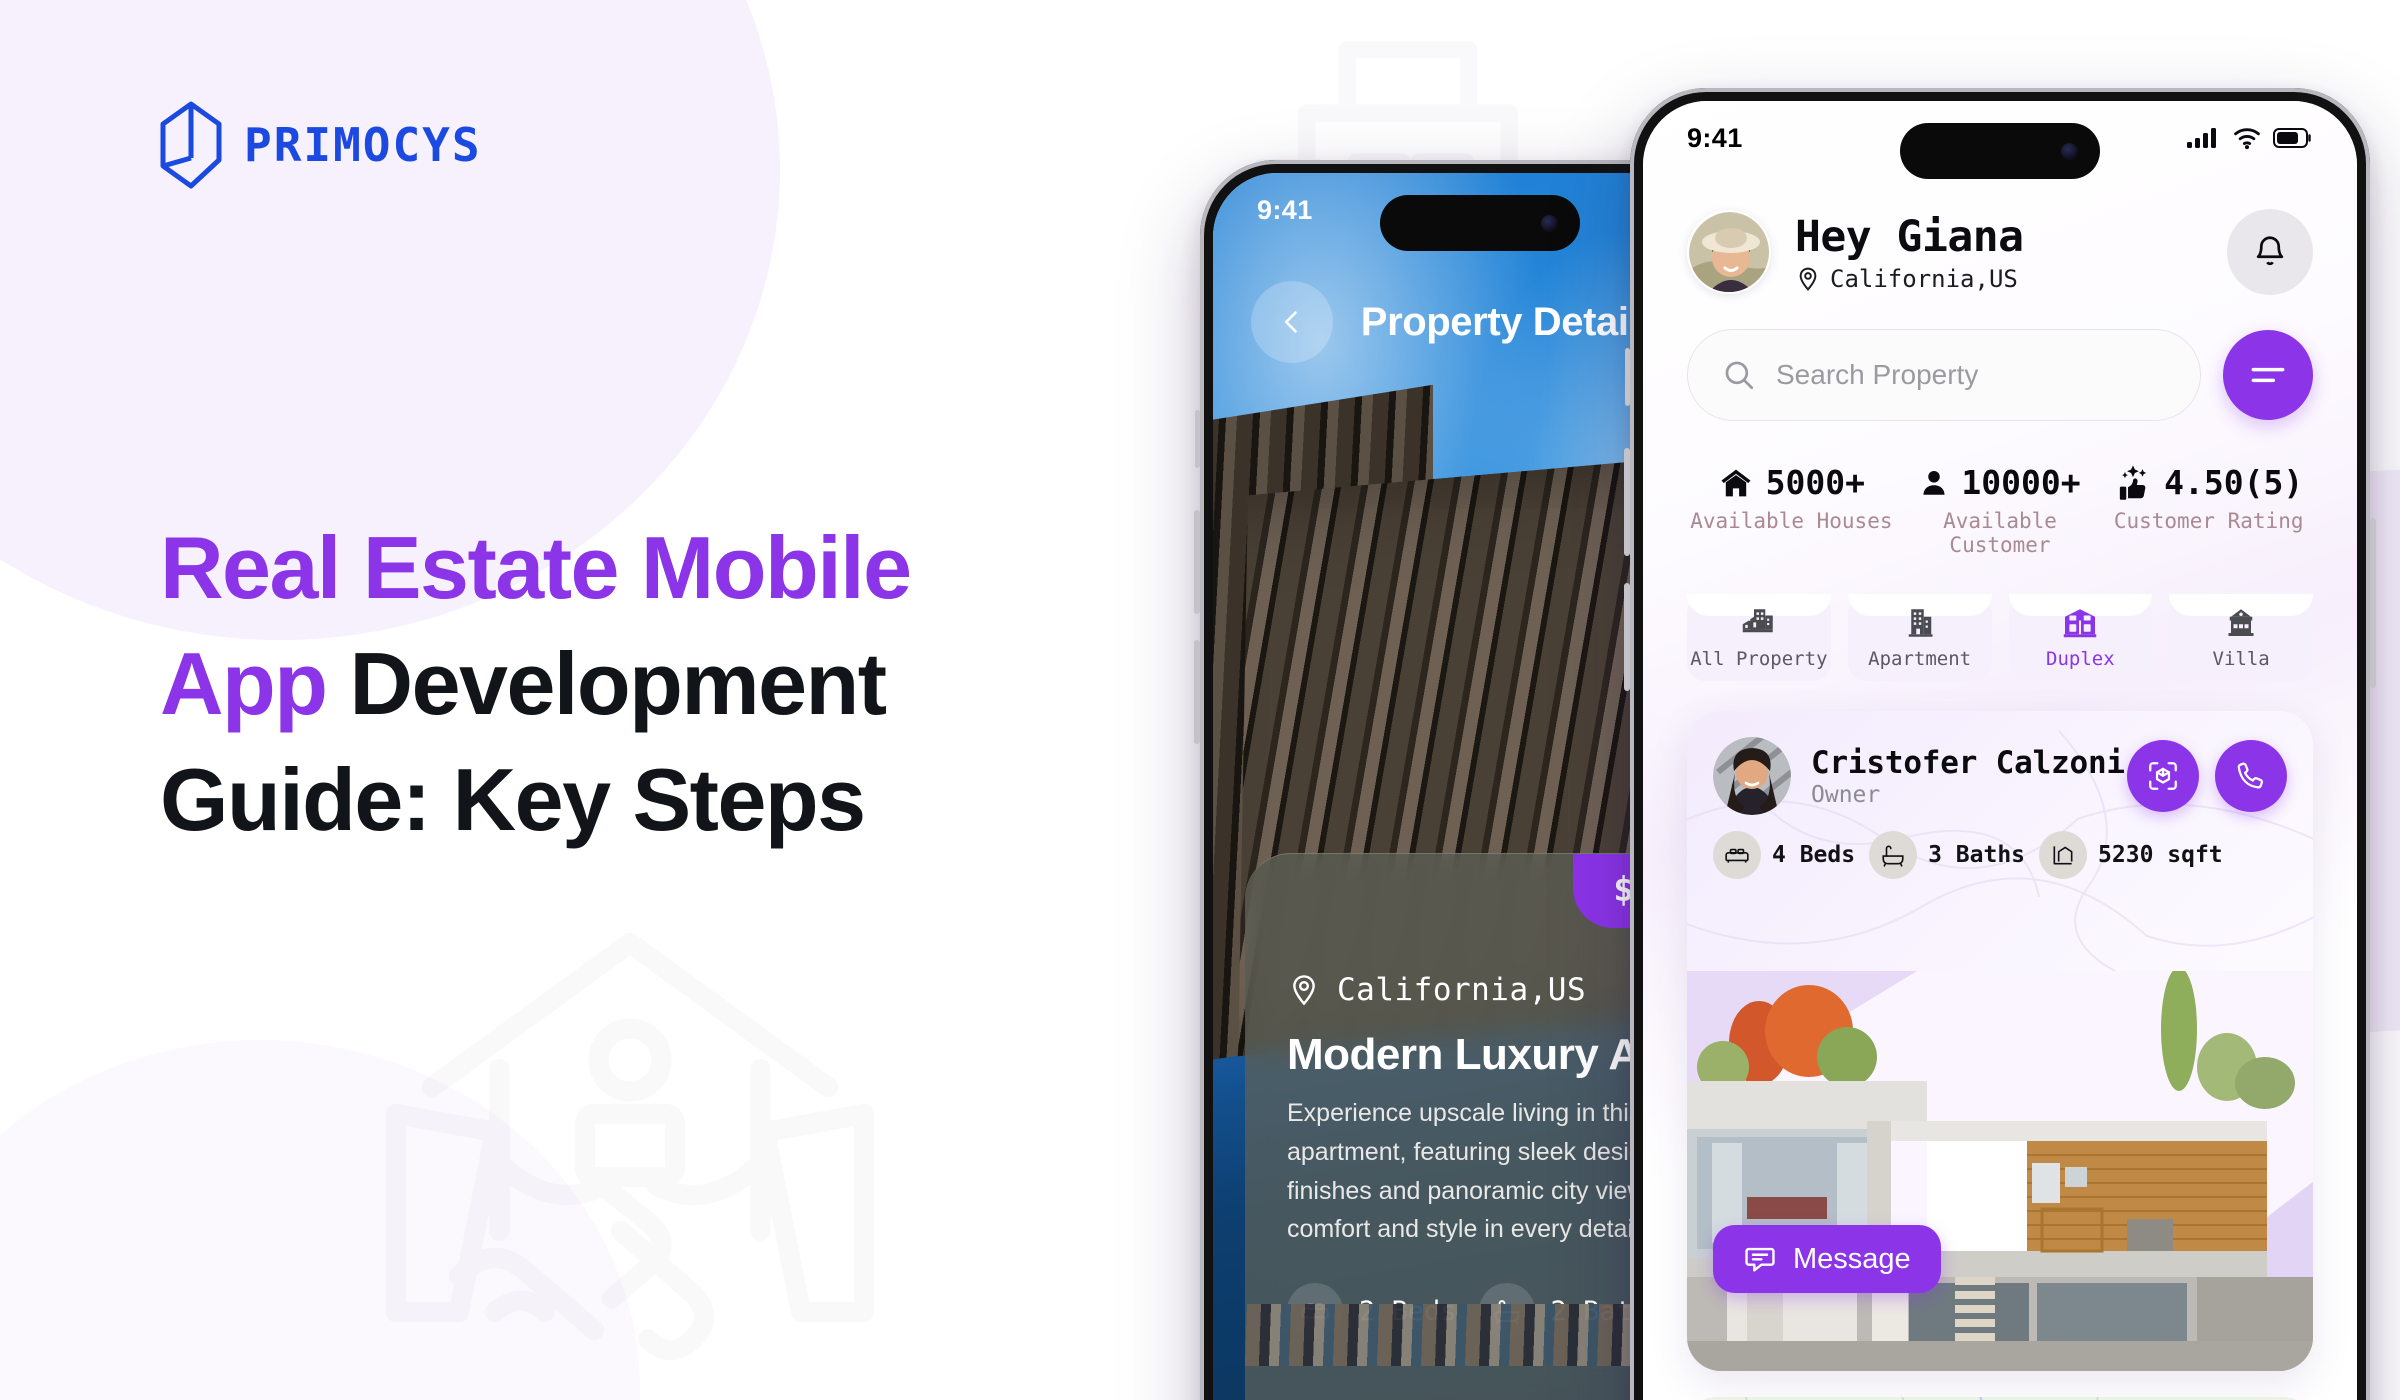 The height and width of the screenshot is (1400, 2400). I want to click on phone-left-volume-down-button, so click(1197, 692).